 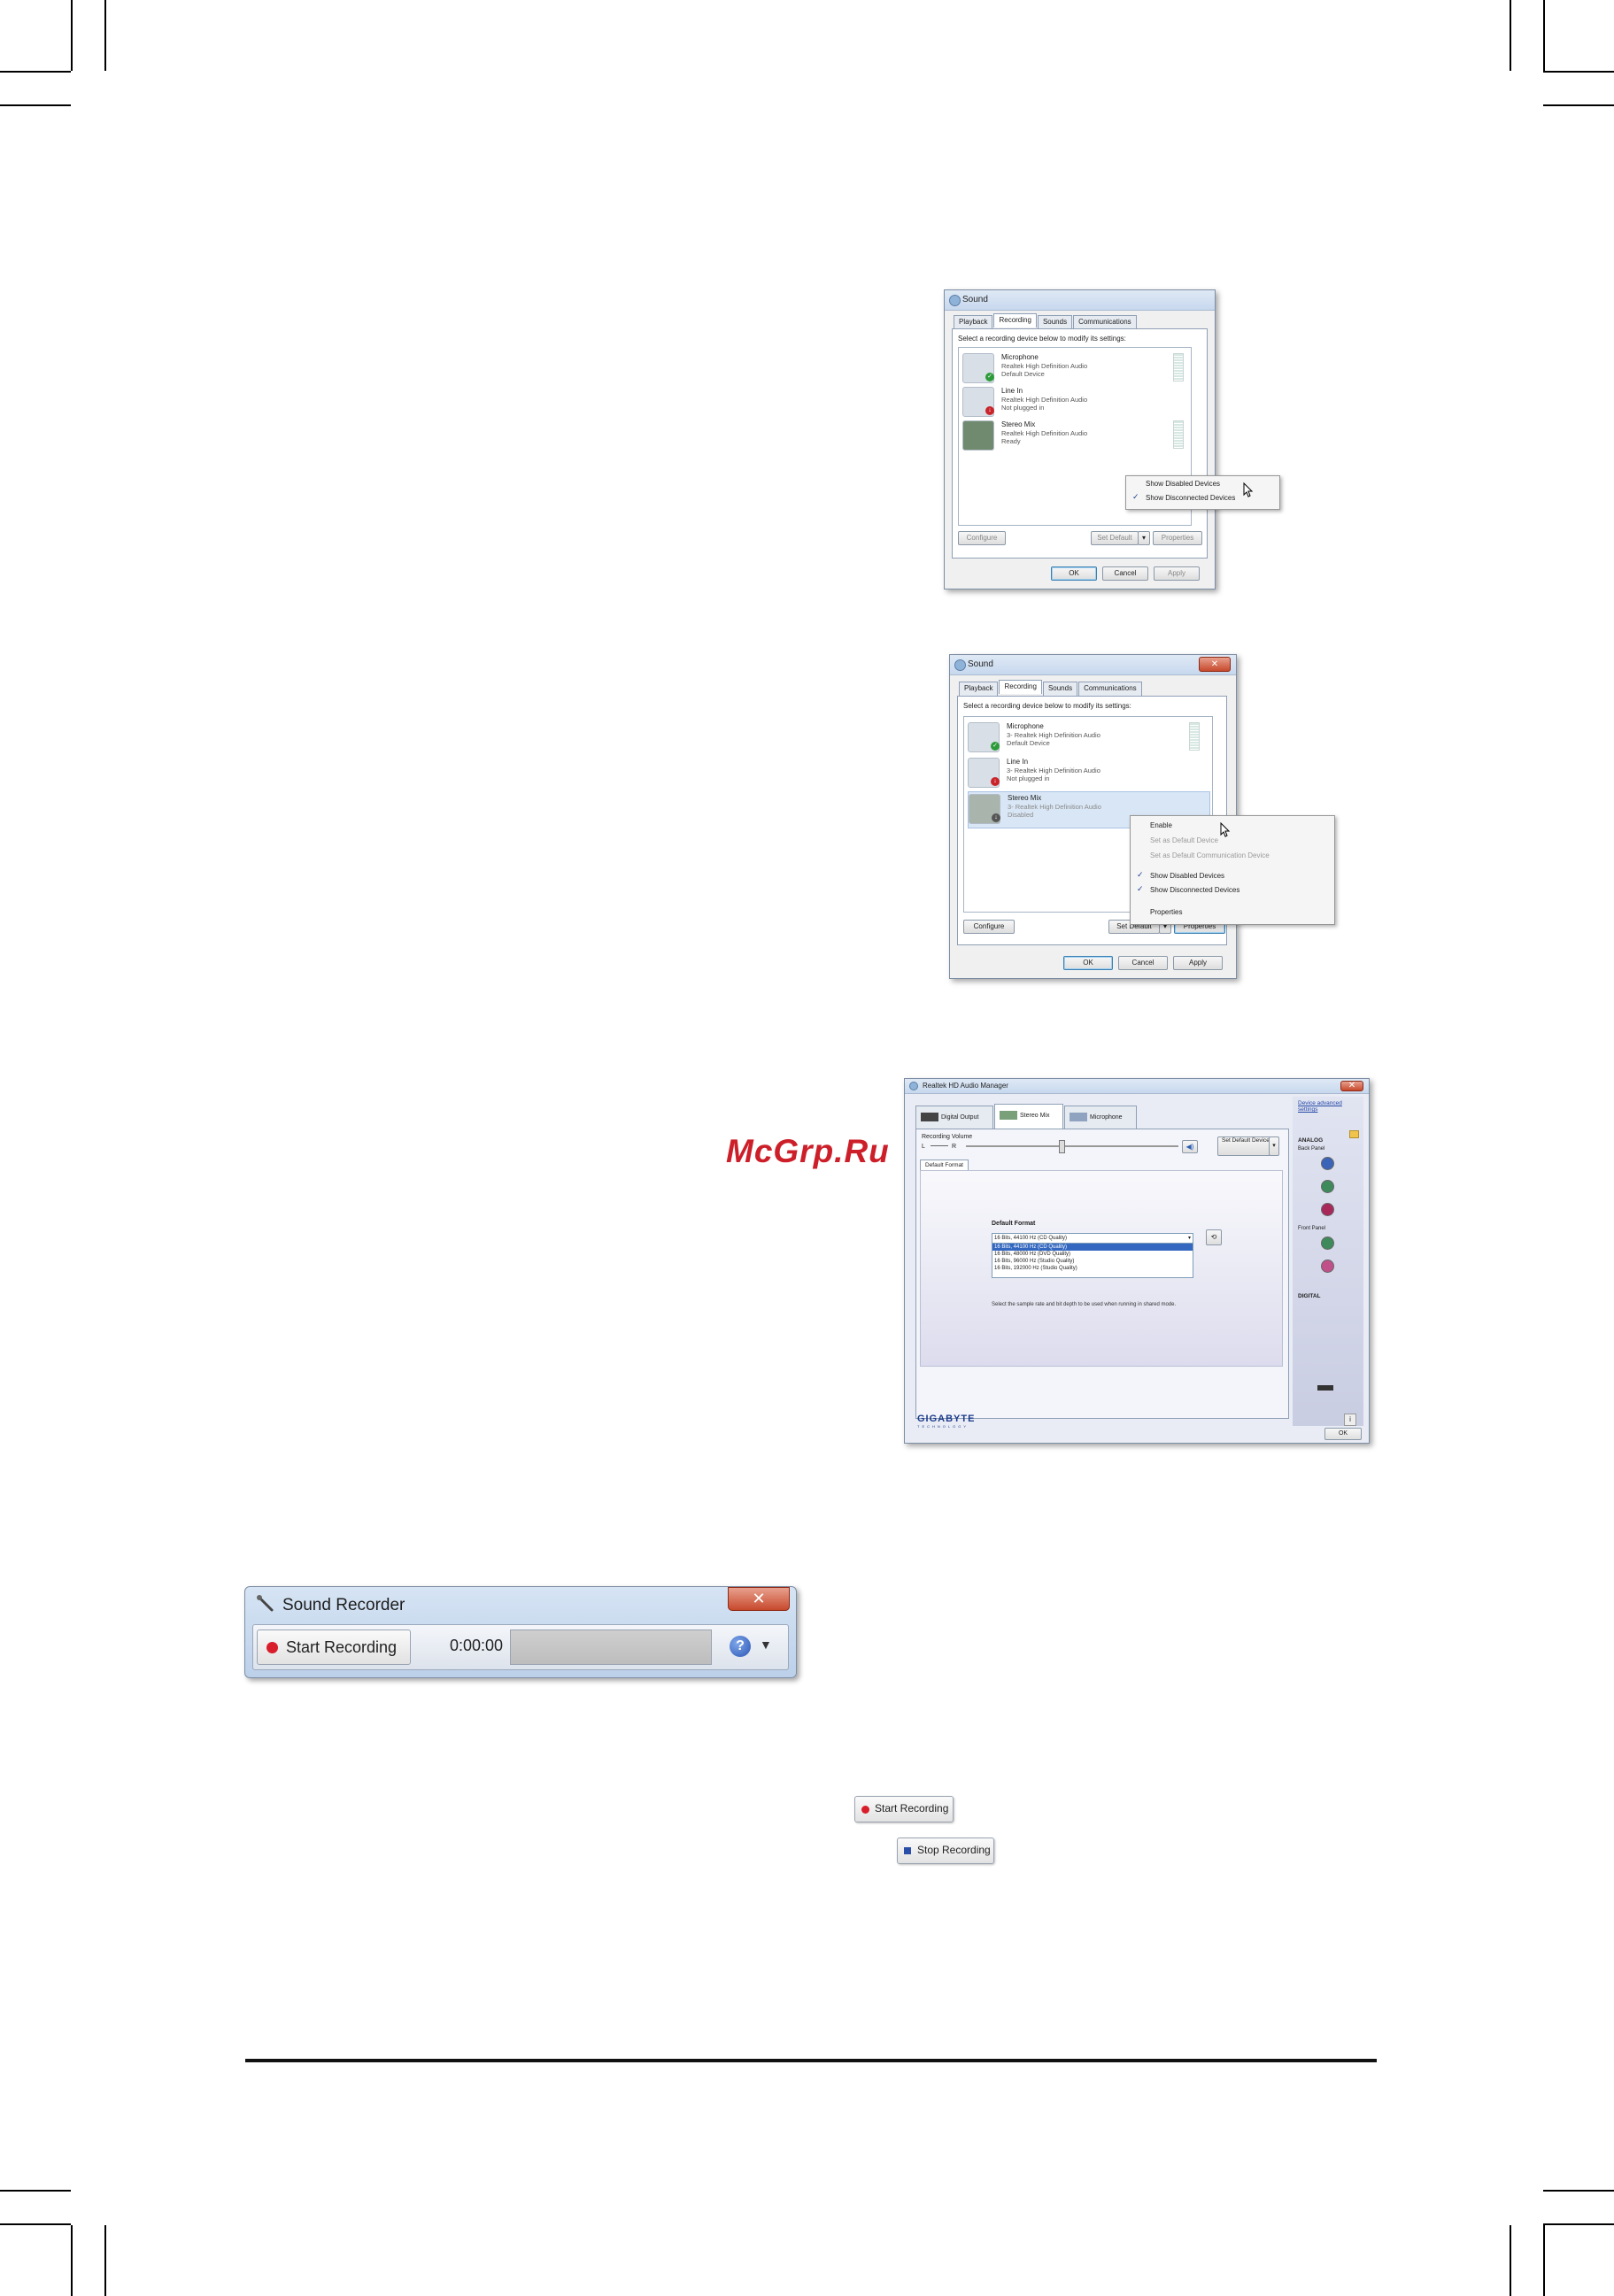 What do you see at coordinates (1161, 825) in the screenshot?
I see `menu-item-enable: Enable` at bounding box center [1161, 825].